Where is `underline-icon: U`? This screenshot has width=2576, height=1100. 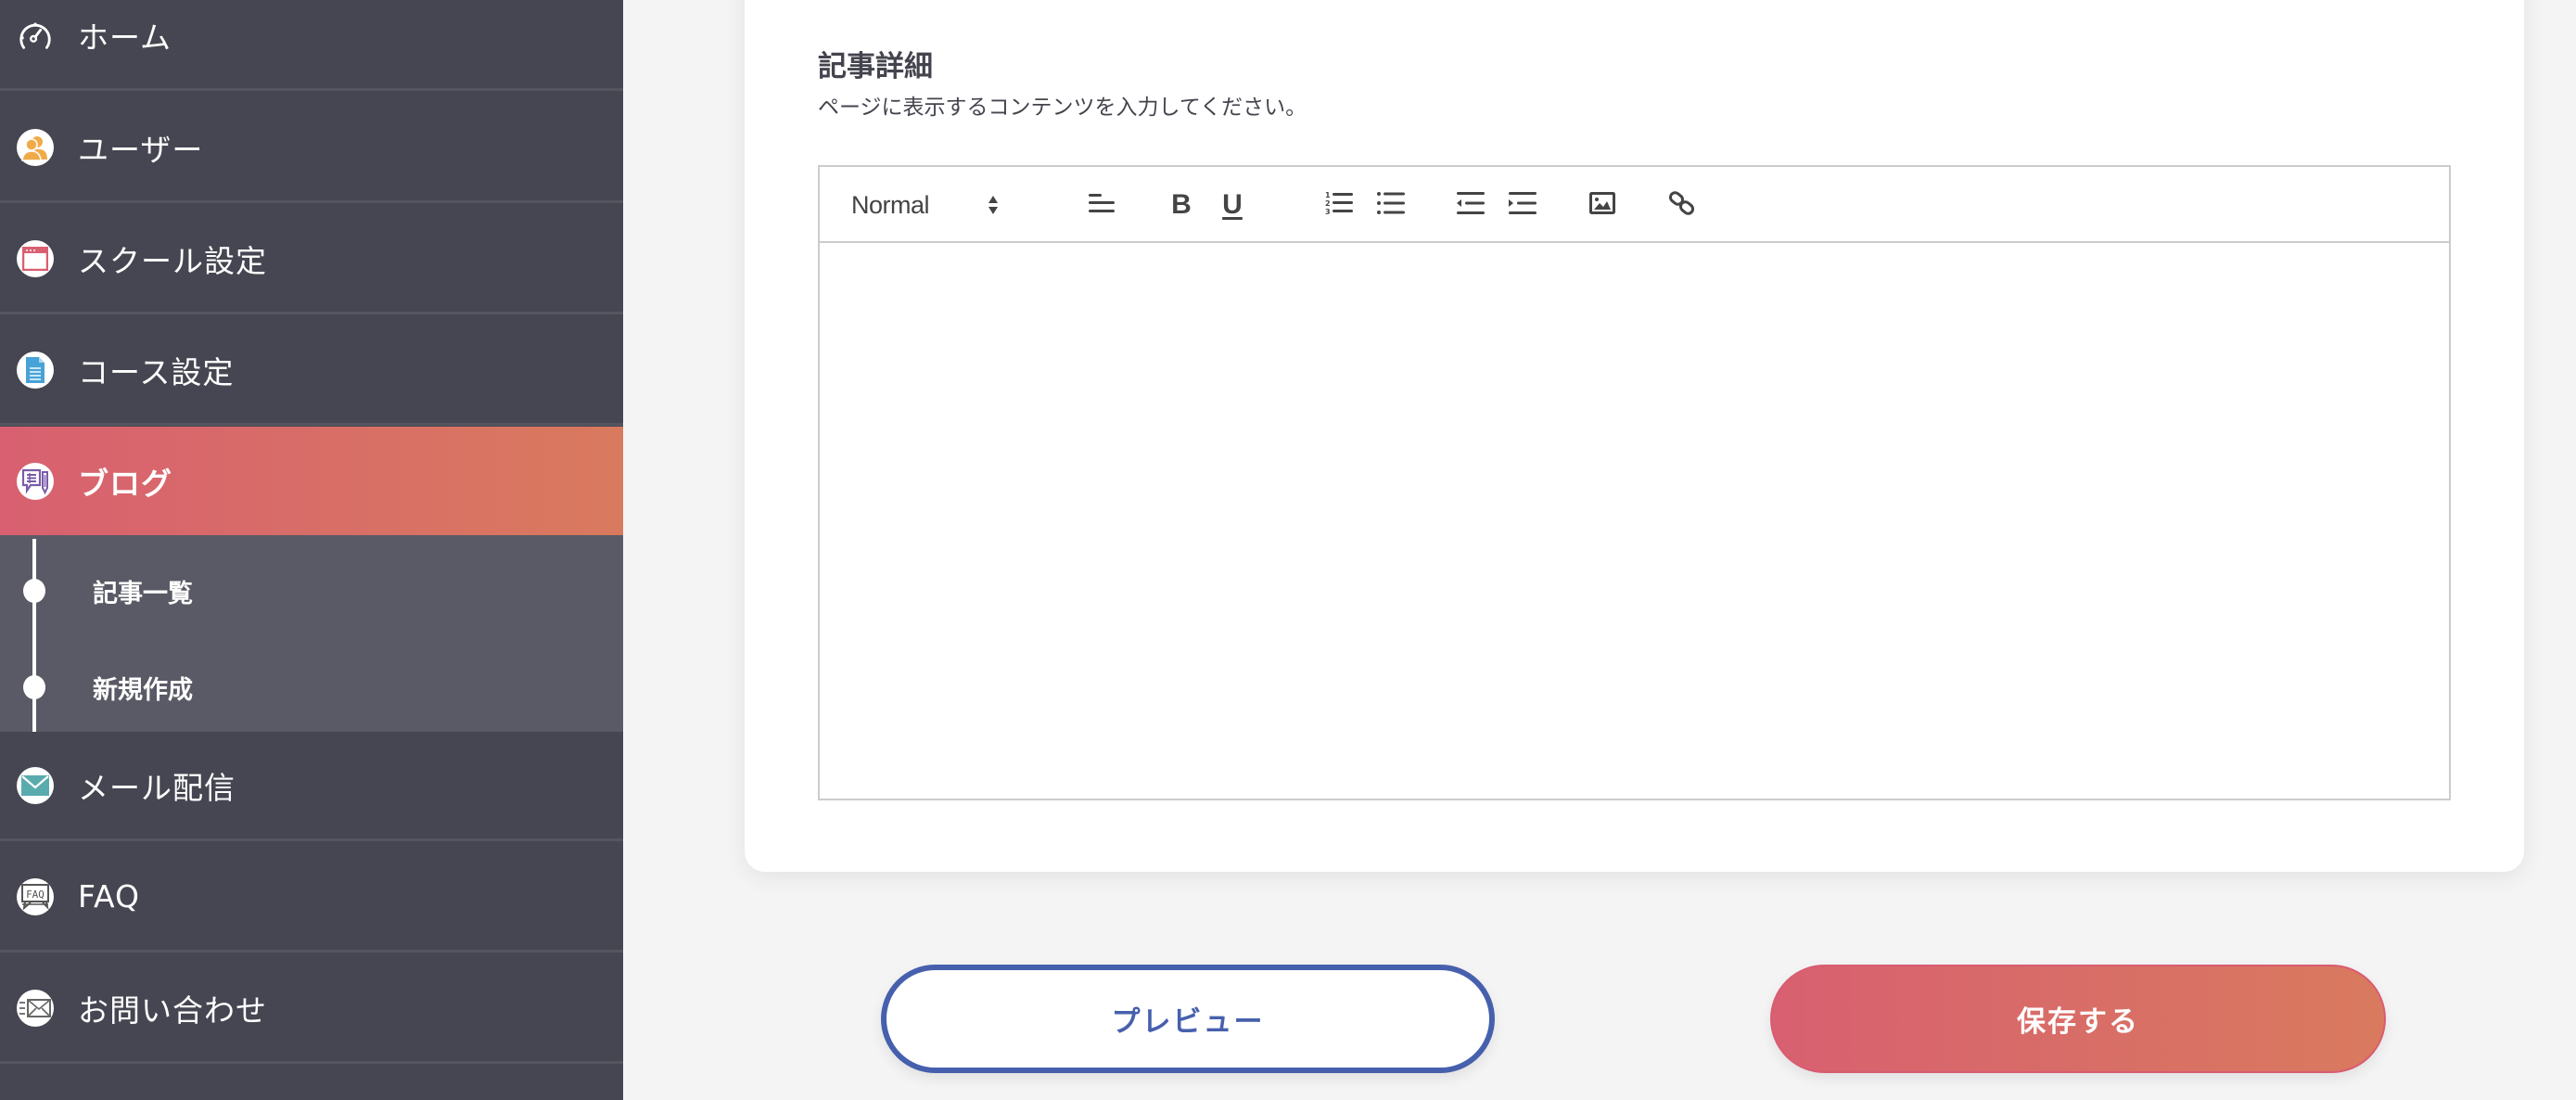 underline-icon: U is located at coordinates (1232, 204).